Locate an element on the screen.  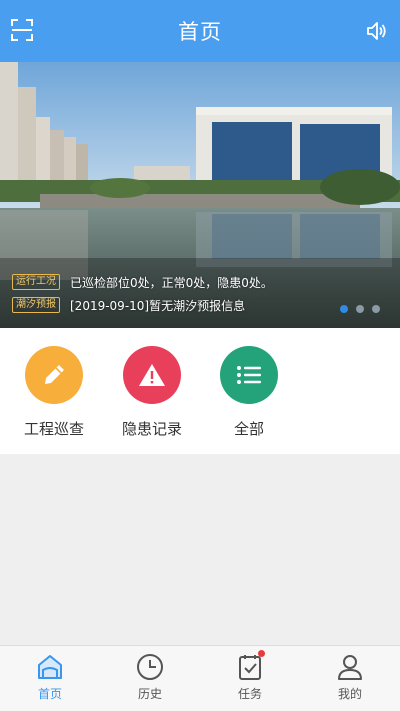
nav-label: 历史 is located at coordinates (149, 694).